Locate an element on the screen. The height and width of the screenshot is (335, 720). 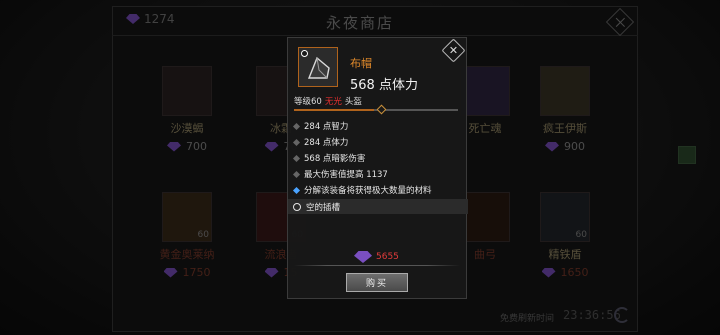
item-meta: 等级60 无光 头盔 is located at coordinates (328, 101).